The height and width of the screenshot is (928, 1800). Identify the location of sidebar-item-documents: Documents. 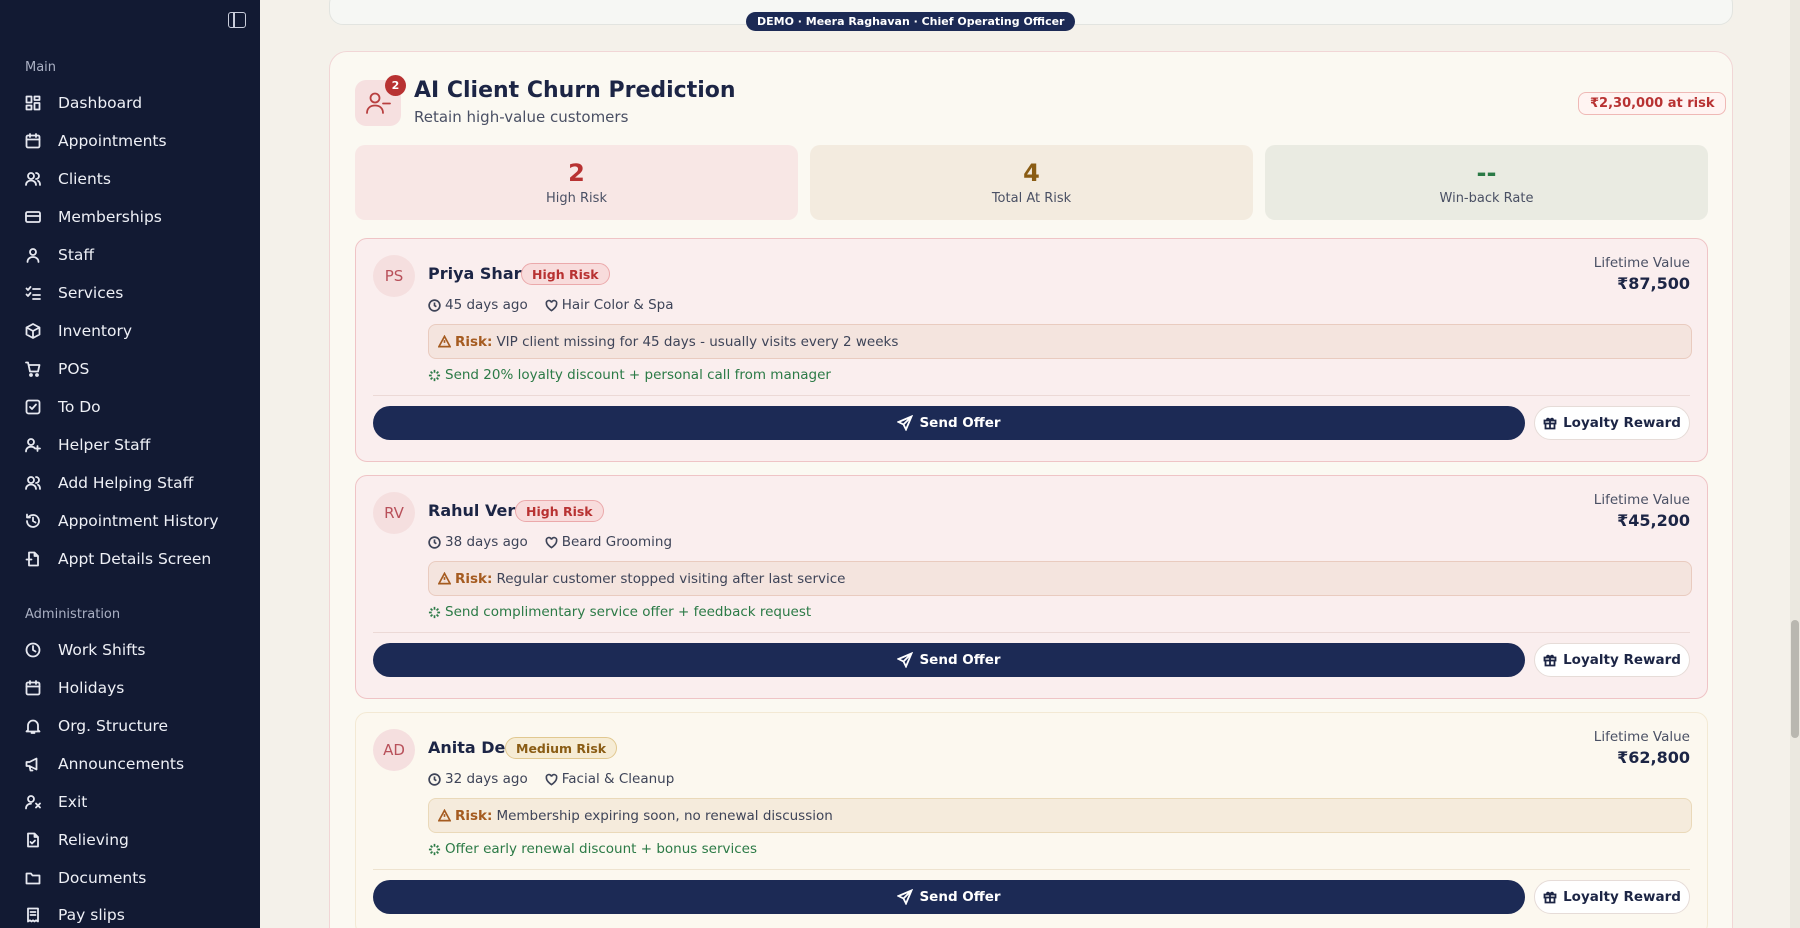
(85, 878).